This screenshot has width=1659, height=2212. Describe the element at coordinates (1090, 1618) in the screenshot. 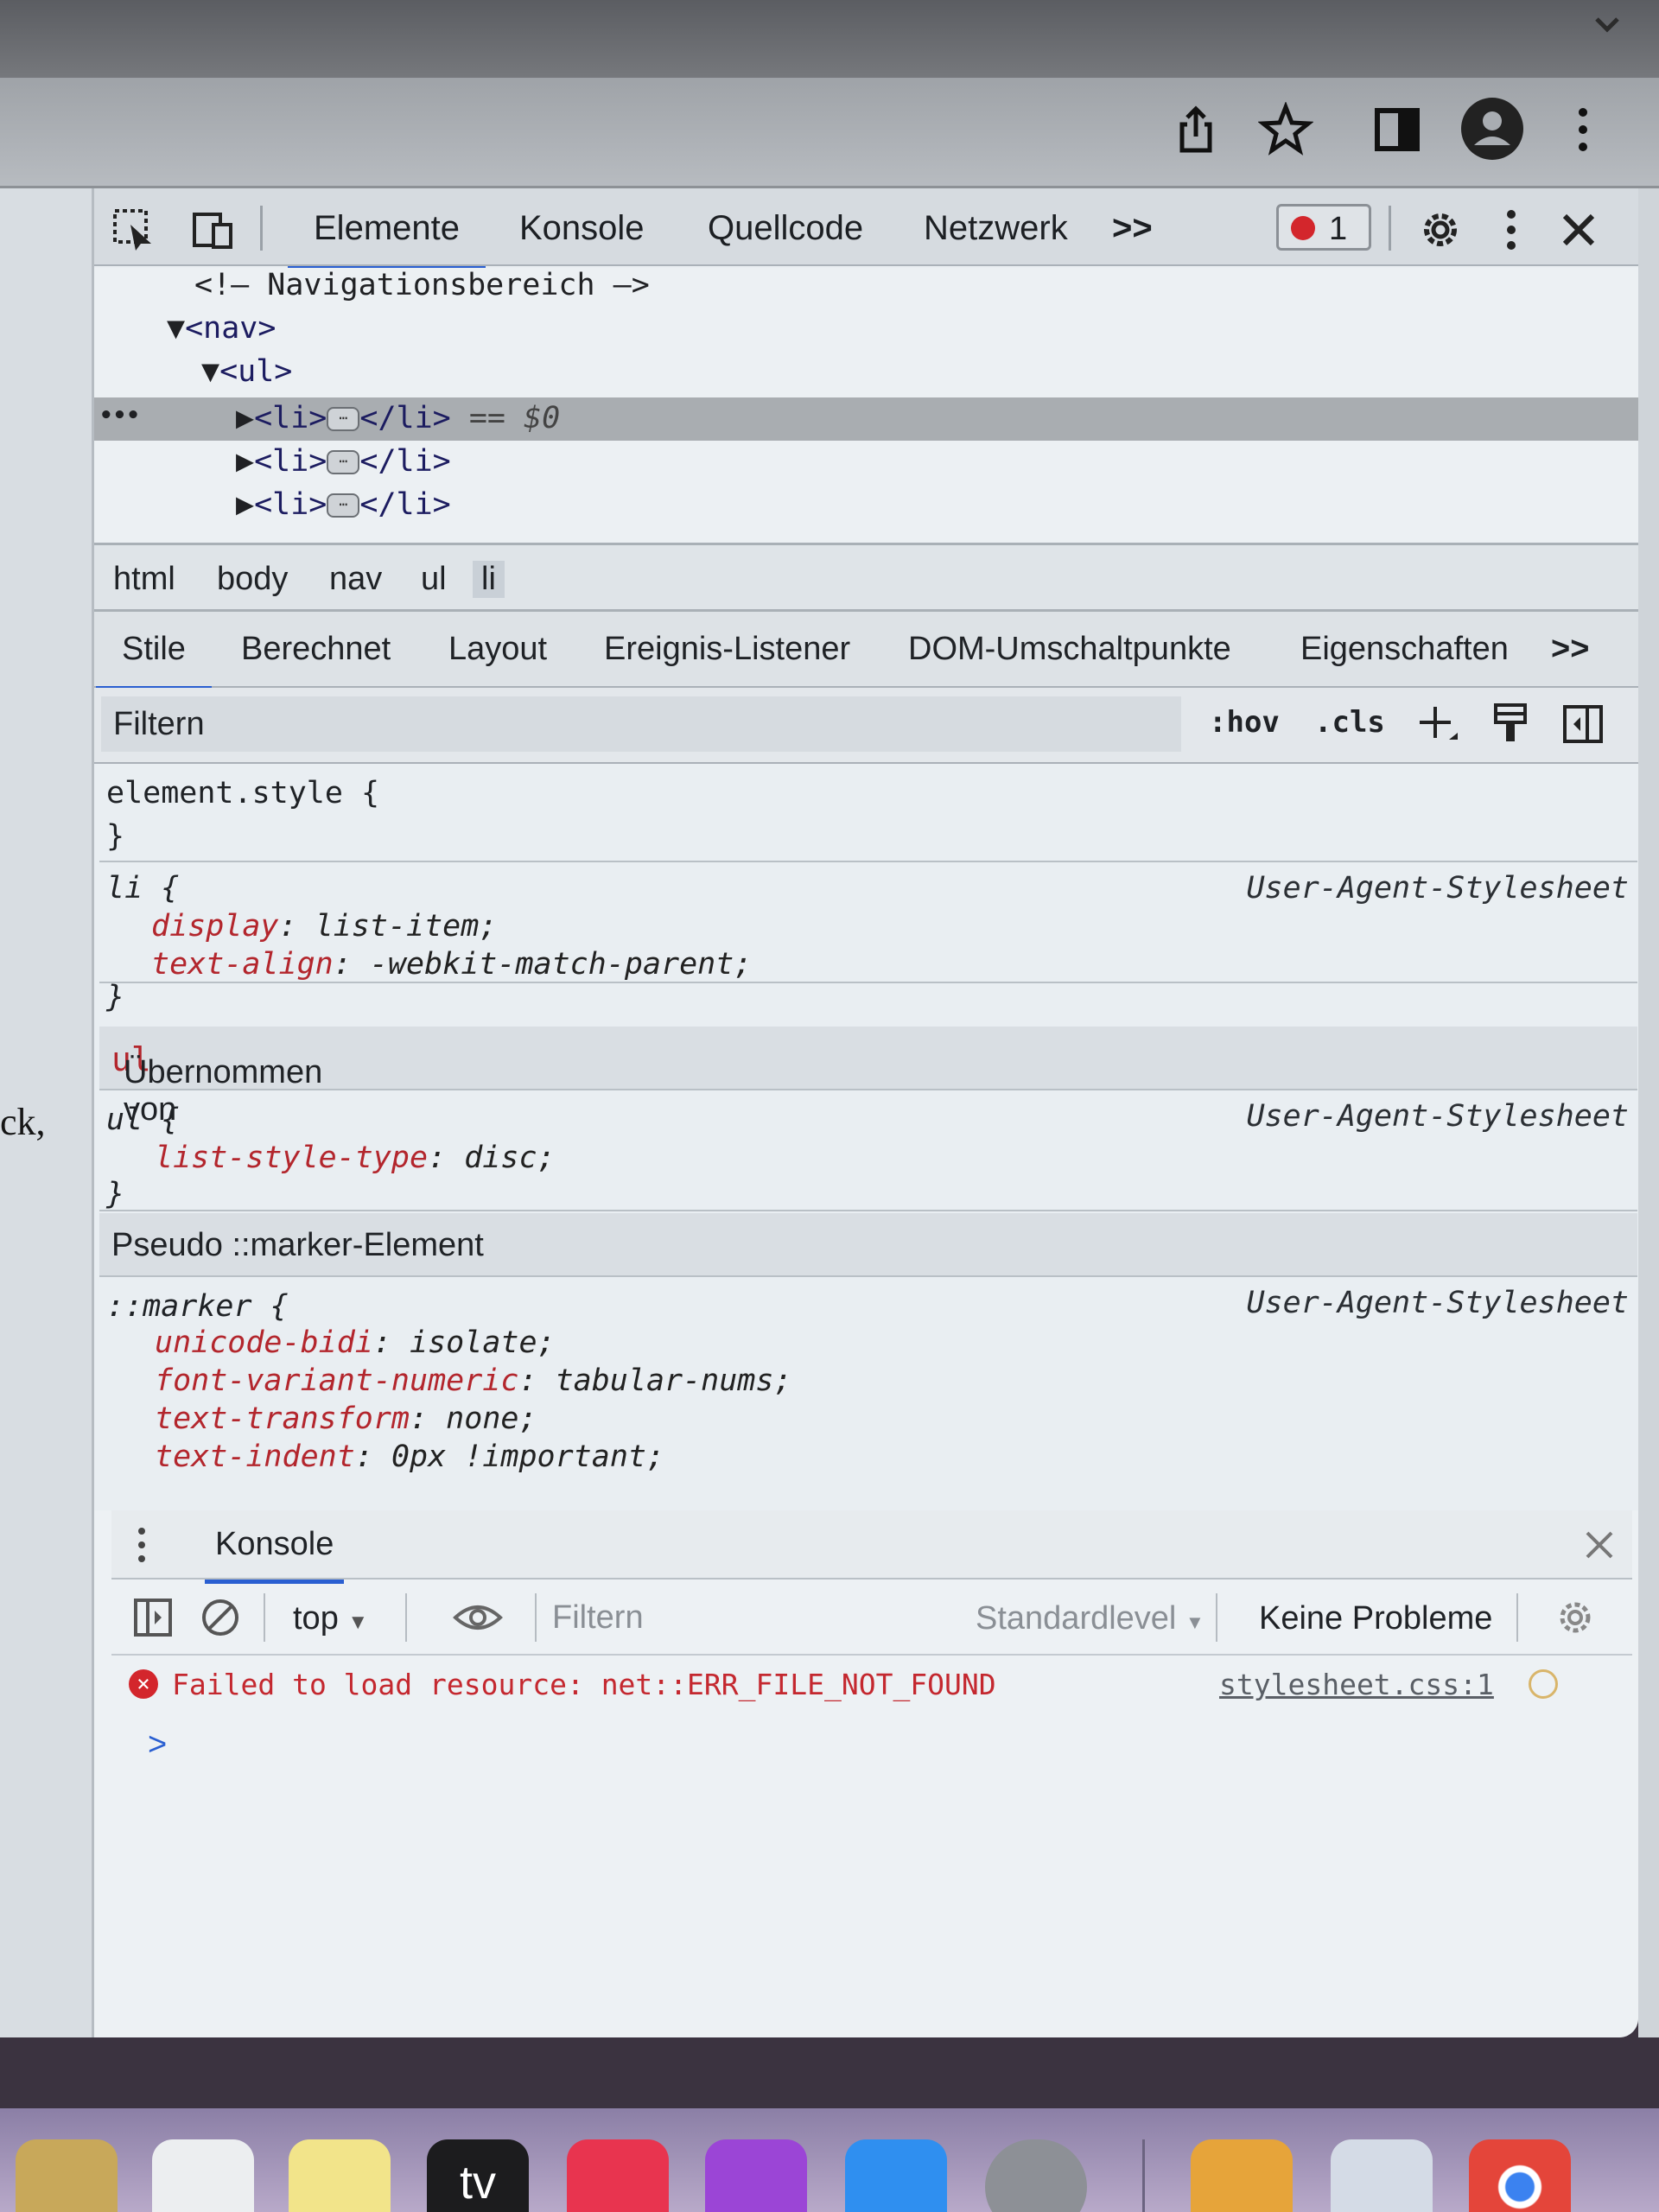

I see `log-level-dropdown: Standardlevel ▼` at that location.